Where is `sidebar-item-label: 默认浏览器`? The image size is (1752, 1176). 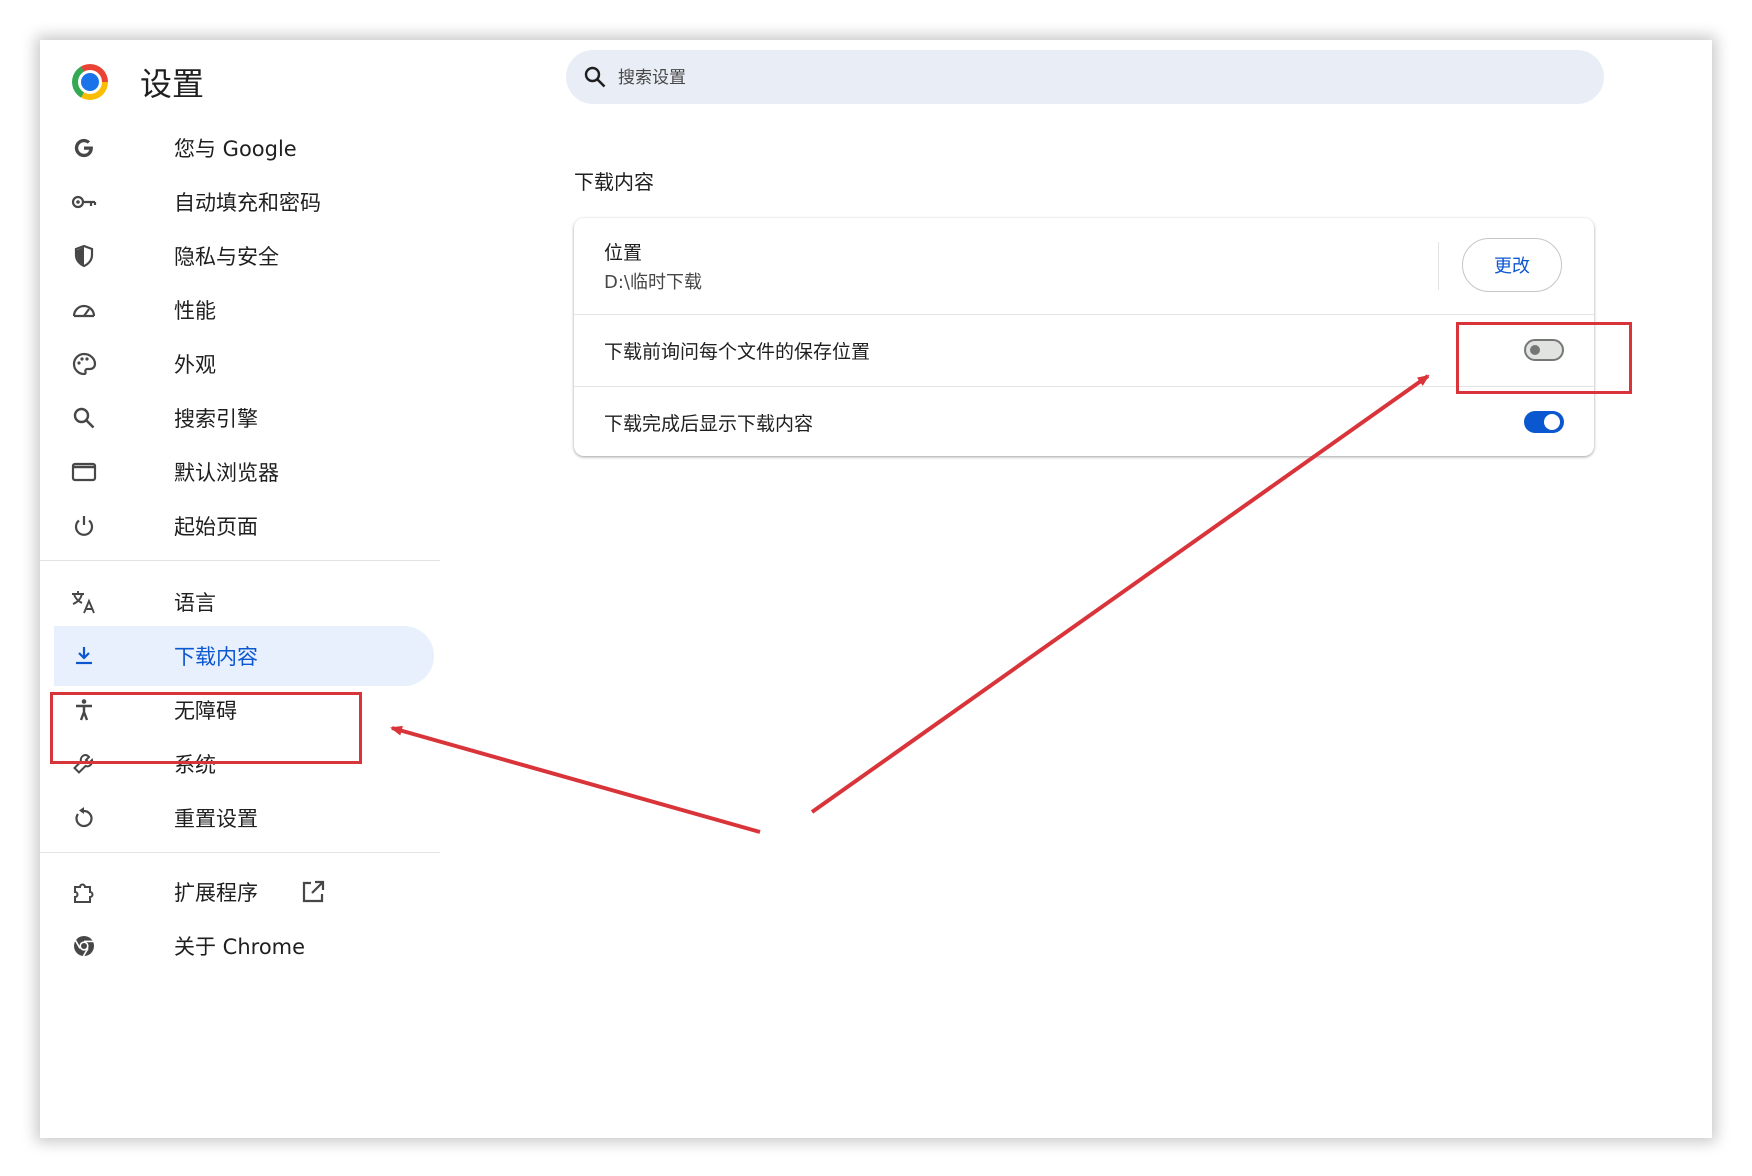 sidebar-item-label: 默认浏览器 is located at coordinates (226, 473).